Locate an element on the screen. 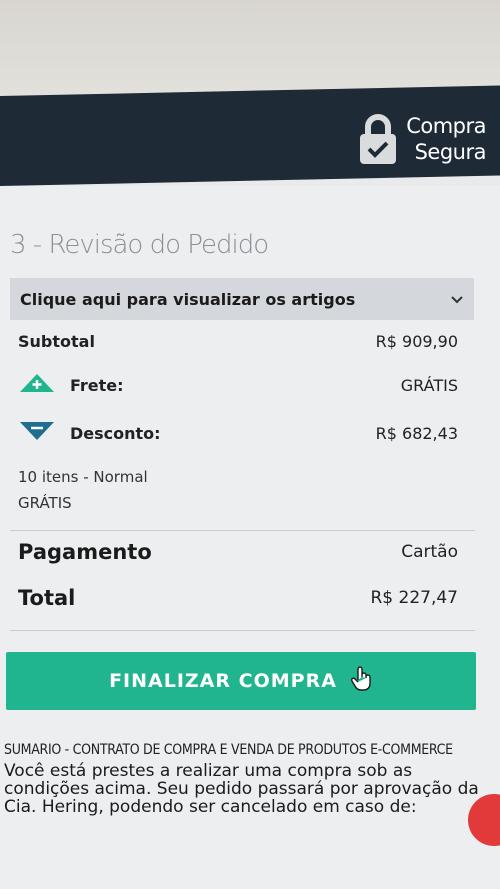 The width and height of the screenshot is (500, 889). shipping-method: 10 itens - Normal is located at coordinates (83, 477).